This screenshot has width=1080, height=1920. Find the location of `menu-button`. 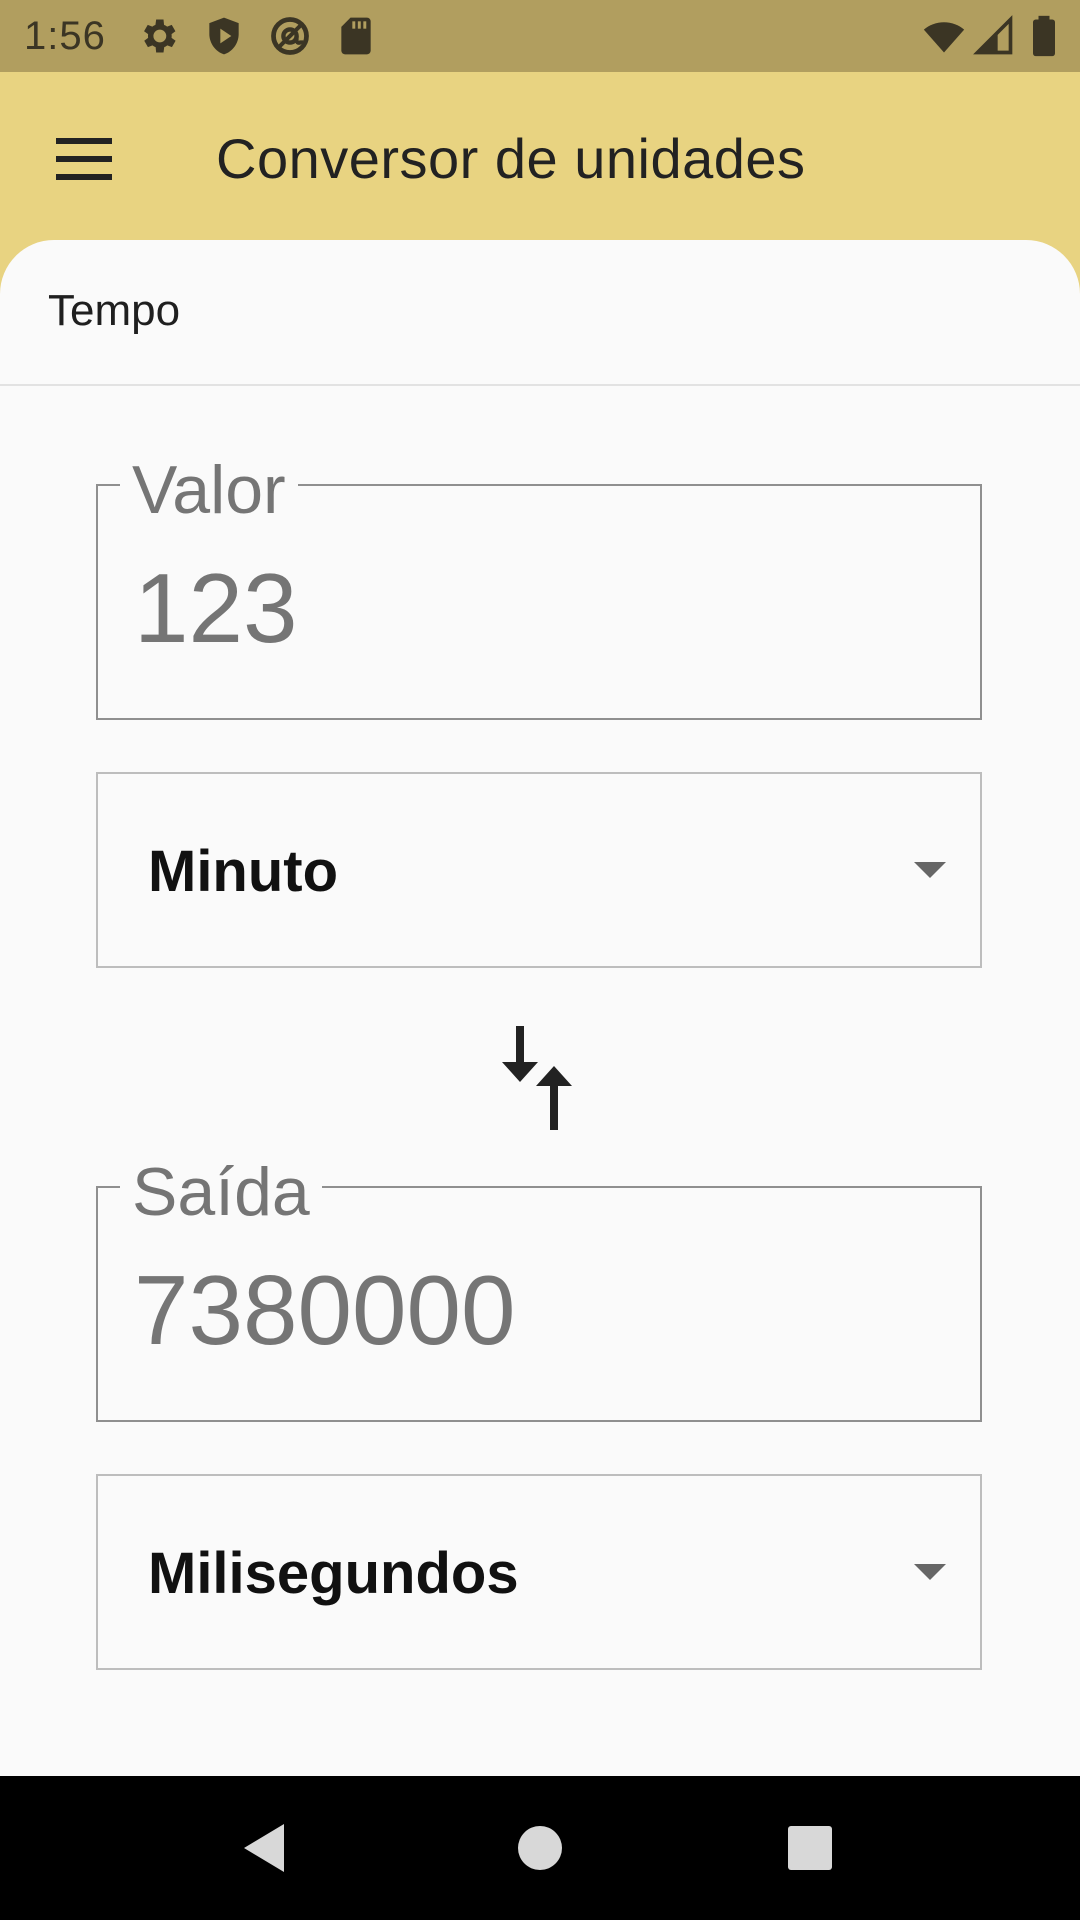

menu-button is located at coordinates (85, 159).